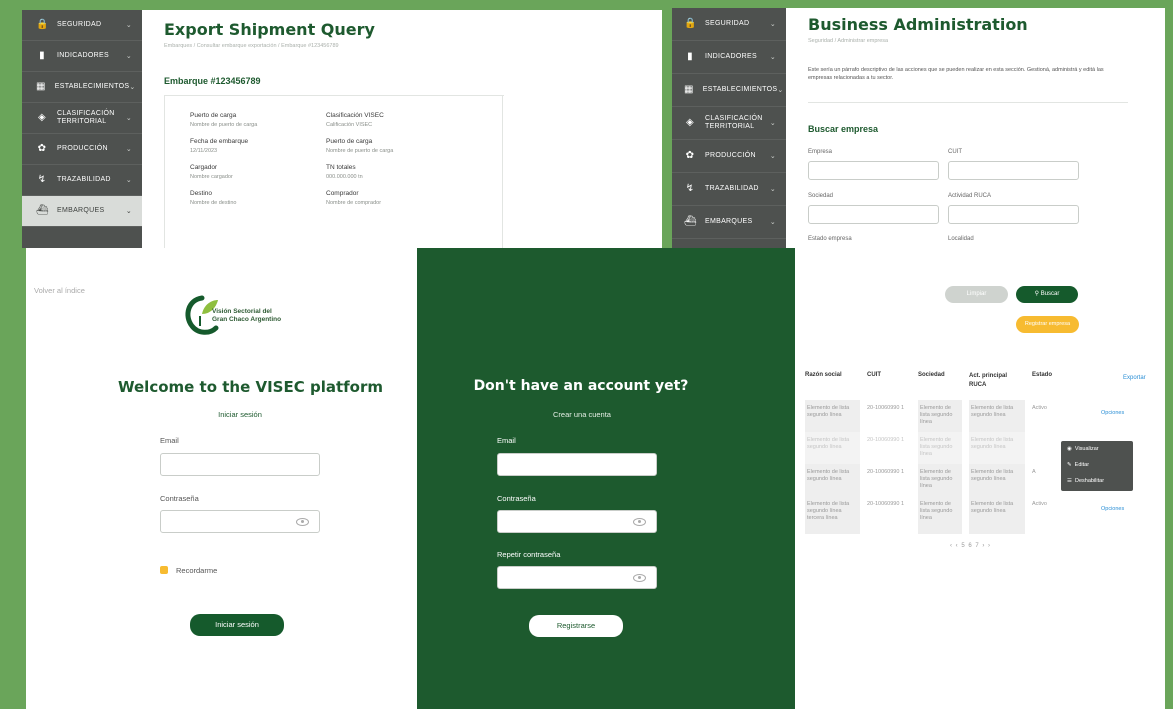 The width and height of the screenshot is (1173, 709). I want to click on register-button: Registrarse, so click(576, 626).